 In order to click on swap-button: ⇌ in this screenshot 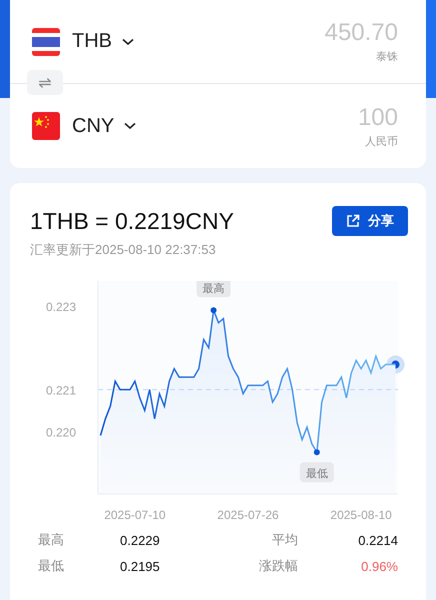, I will do `click(45, 82)`.